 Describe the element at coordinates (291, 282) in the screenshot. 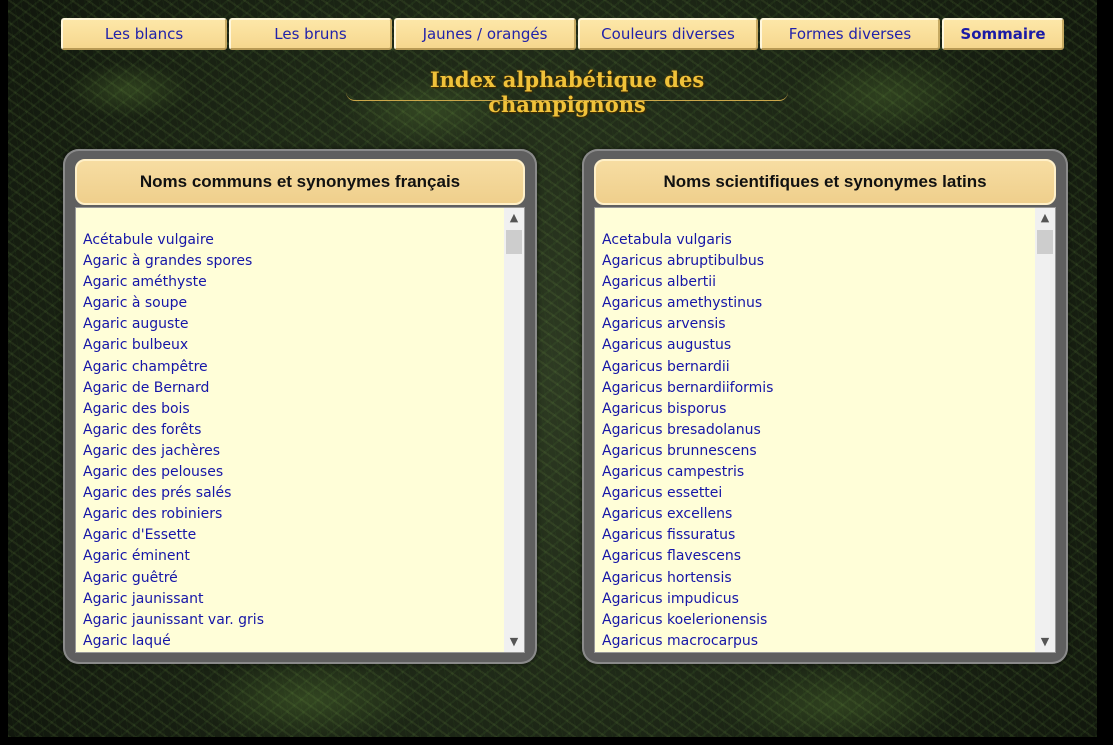

I see `list-item: Agaric améthyste` at that location.